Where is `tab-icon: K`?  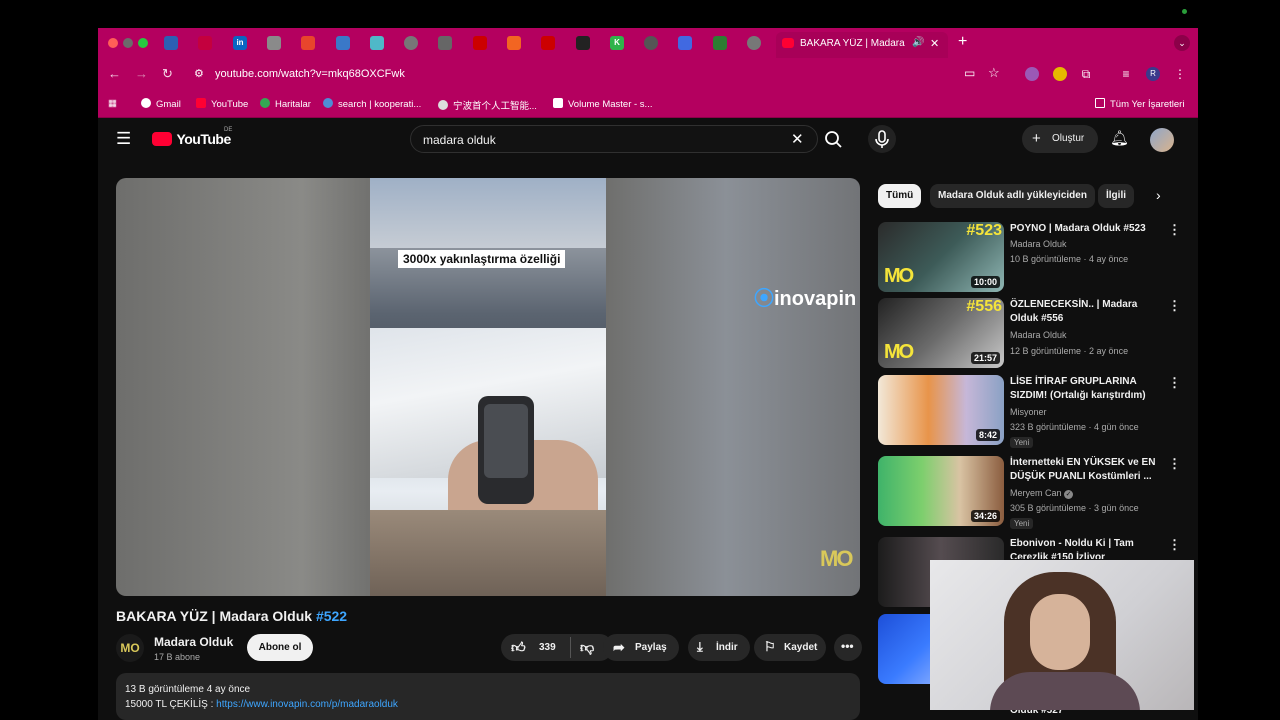
tab-icon: K is located at coordinates (617, 43).